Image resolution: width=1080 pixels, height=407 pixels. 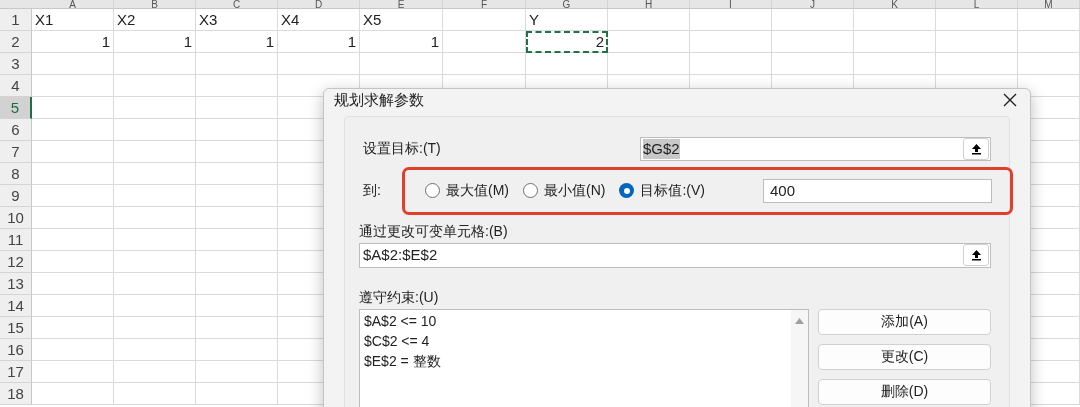 What do you see at coordinates (401, 20) in the screenshot?
I see `sheet-cell: X5` at bounding box center [401, 20].